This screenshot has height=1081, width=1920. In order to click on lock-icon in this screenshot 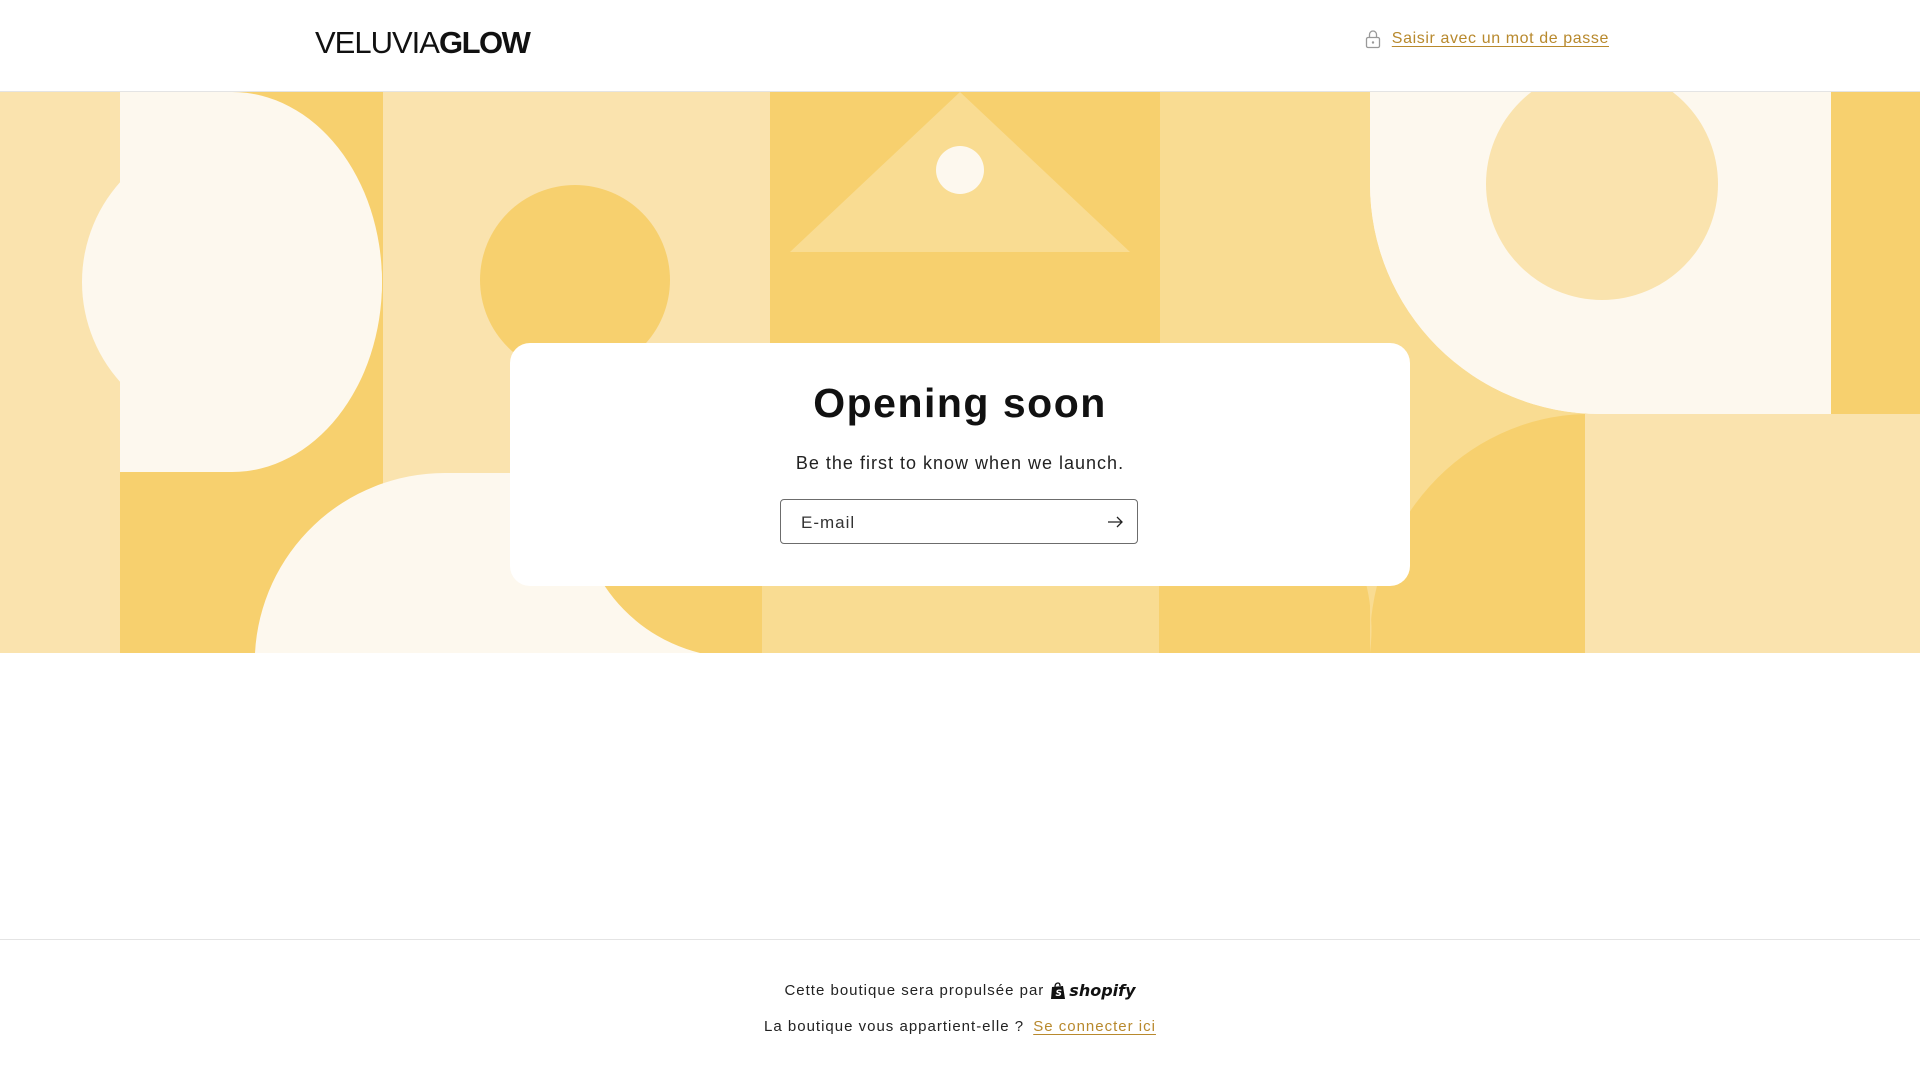, I will do `click(1372, 39)`.